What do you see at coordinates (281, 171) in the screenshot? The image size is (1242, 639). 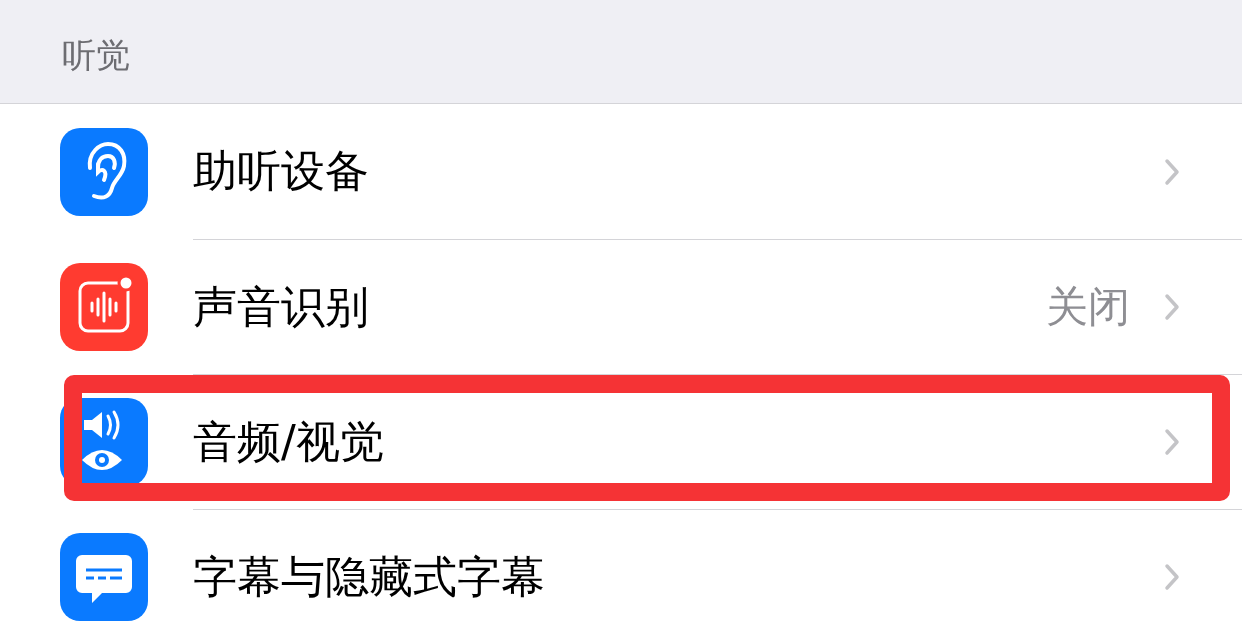 I see `row-label: 助听设备` at bounding box center [281, 171].